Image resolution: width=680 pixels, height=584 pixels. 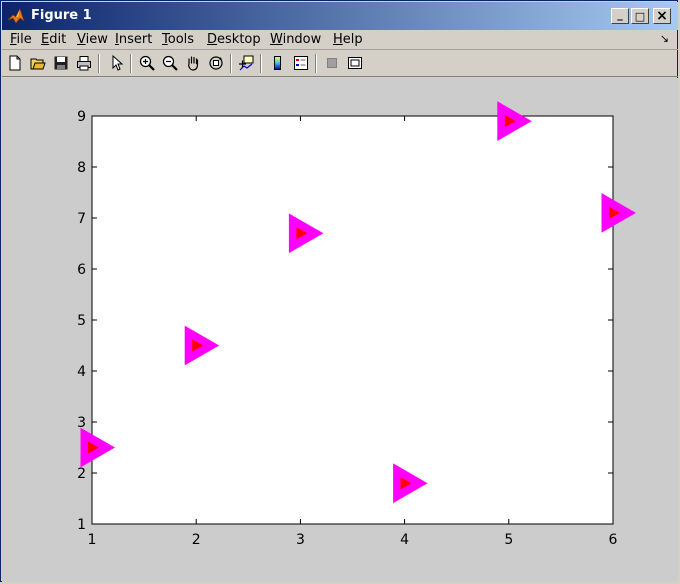 What do you see at coordinates (61, 15) in the screenshot?
I see `window-title: Figure 1` at bounding box center [61, 15].